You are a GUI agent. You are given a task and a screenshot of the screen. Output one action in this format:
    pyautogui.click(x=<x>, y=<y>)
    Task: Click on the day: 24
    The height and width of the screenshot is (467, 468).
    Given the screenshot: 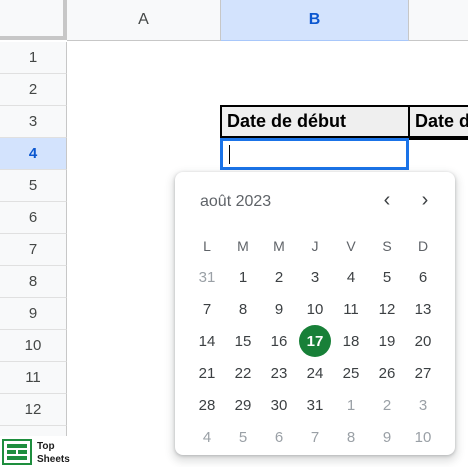 What is the action you would take?
    pyautogui.click(x=315, y=373)
    